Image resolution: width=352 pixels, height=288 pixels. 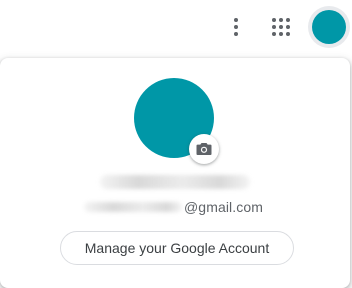 What do you see at coordinates (175, 182) in the screenshot?
I see `account-name-redacted` at bounding box center [175, 182].